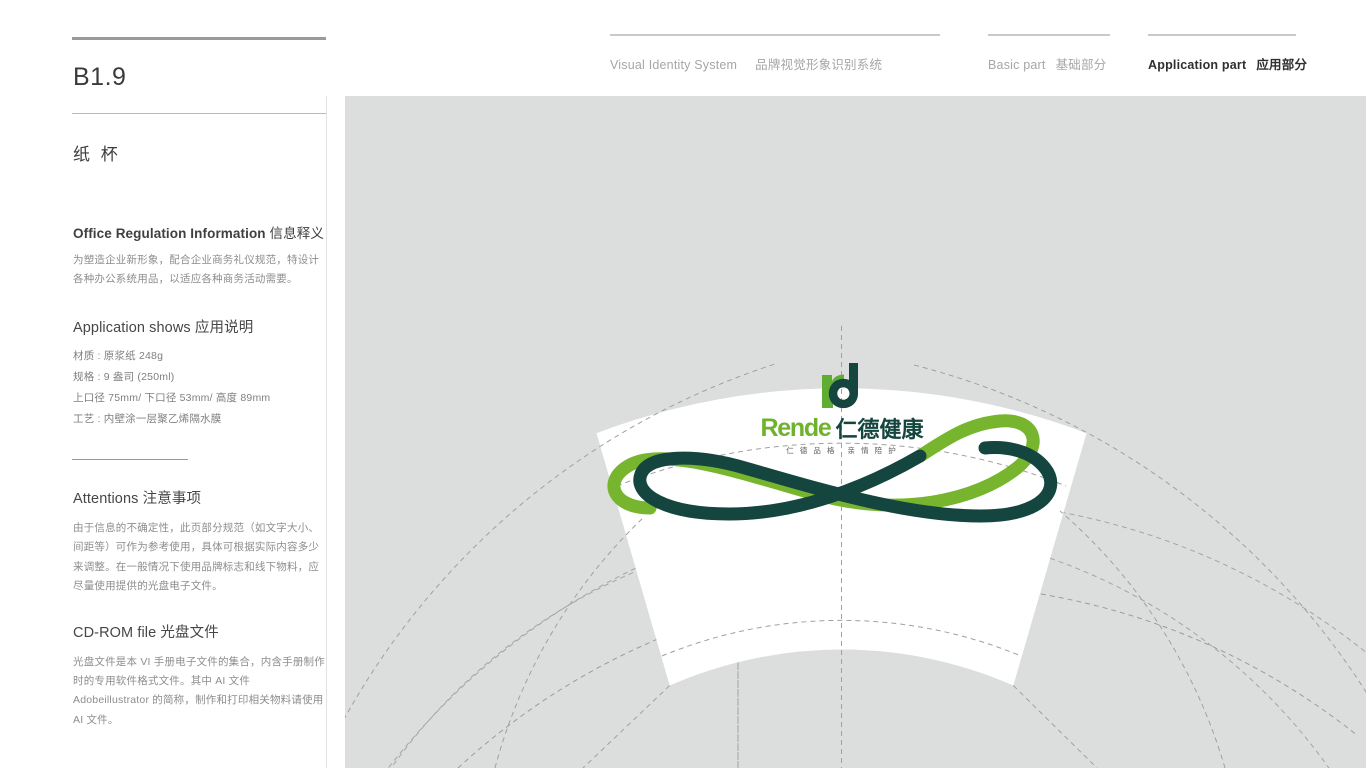  Describe the element at coordinates (1049, 53) in the screenshot. I see `header-basic-part-block: Basic part 基础部分` at that location.